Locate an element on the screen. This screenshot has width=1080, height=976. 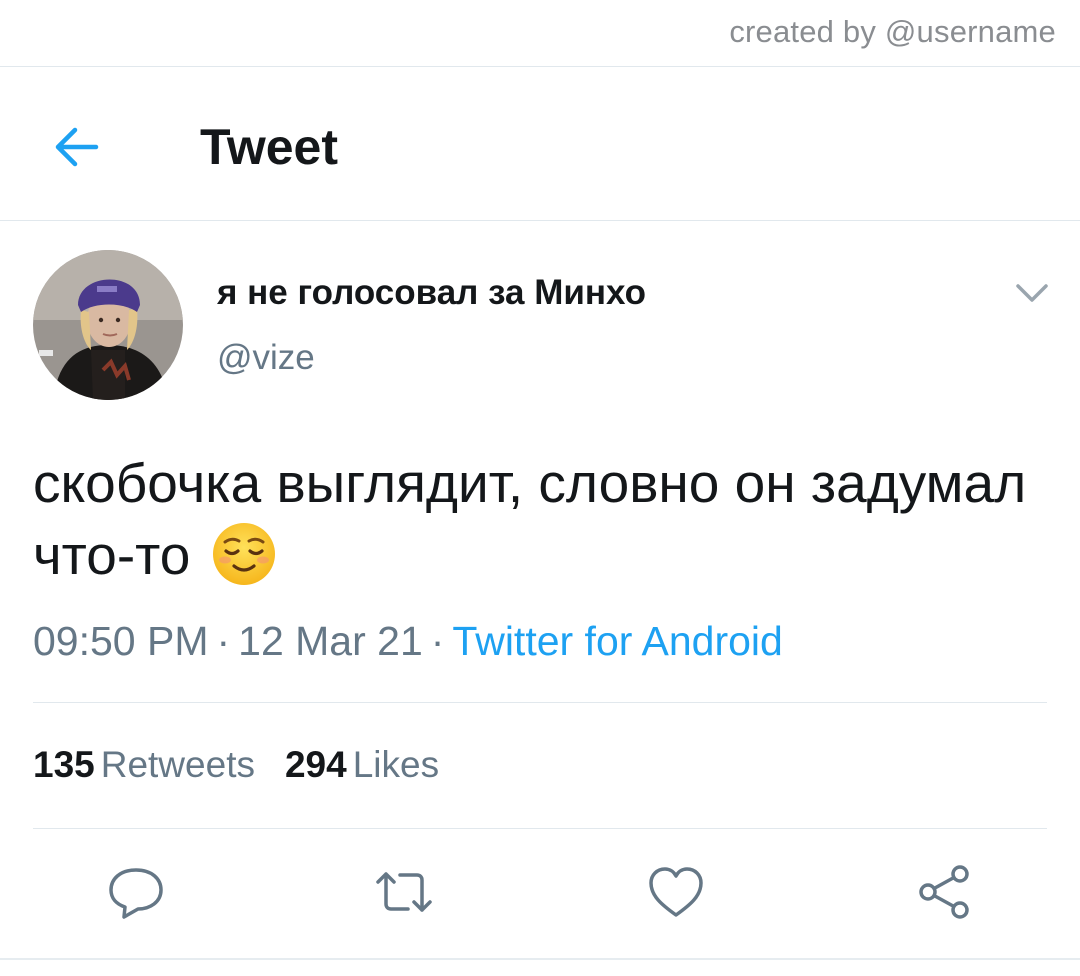
share-icon is located at coordinates (944, 892).